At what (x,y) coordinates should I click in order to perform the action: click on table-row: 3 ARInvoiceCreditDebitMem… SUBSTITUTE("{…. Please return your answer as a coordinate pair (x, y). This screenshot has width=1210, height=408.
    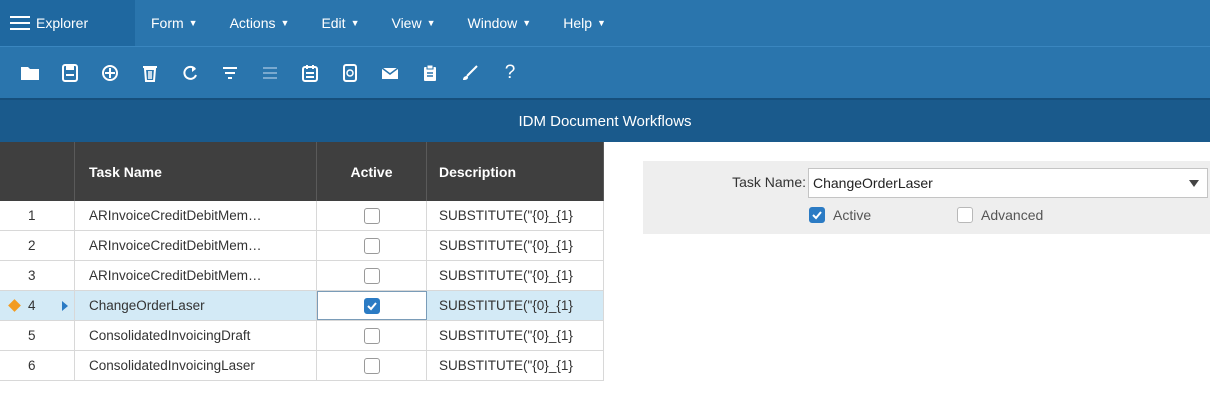
    Looking at the image, I should click on (302, 276).